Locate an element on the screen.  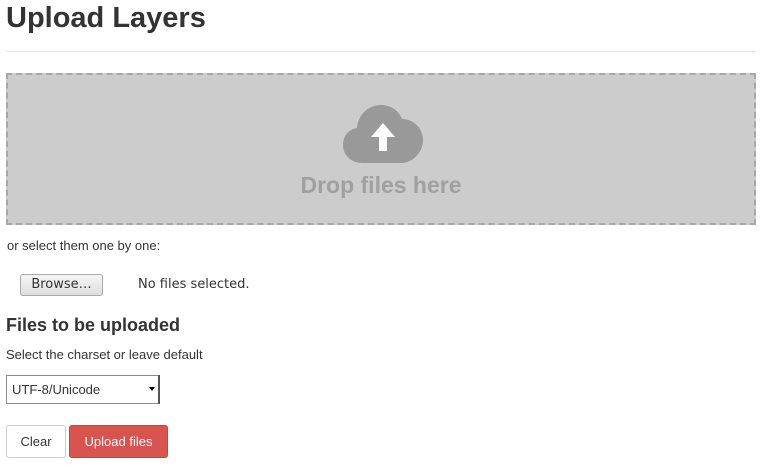
charset-select: UTF-8/Unicode is located at coordinates (83, 389).